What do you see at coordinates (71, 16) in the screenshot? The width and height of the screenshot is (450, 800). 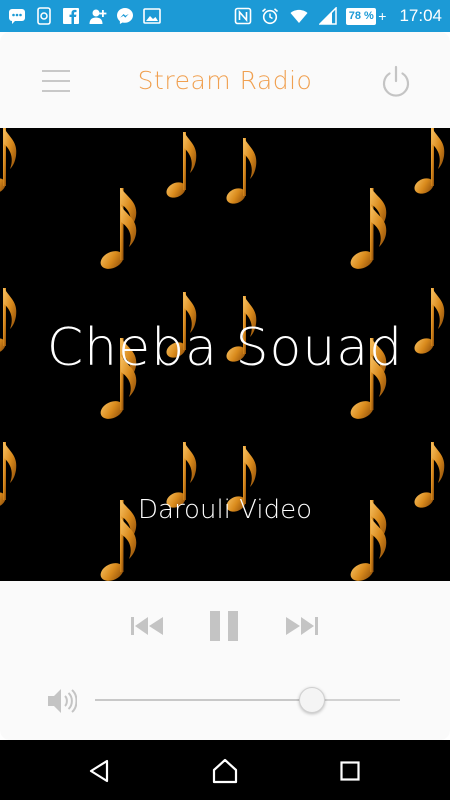 I see `facebook-icon` at bounding box center [71, 16].